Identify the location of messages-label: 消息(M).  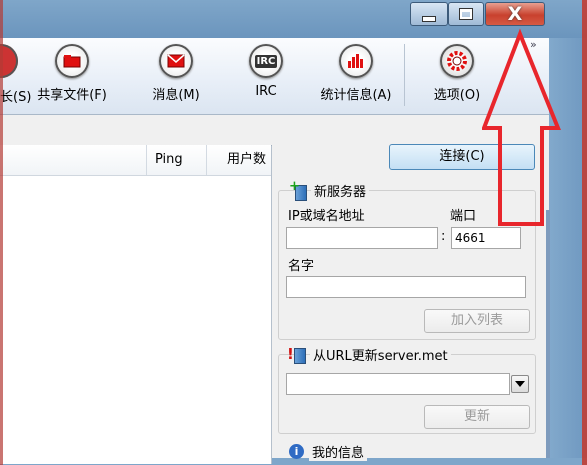
(176, 95).